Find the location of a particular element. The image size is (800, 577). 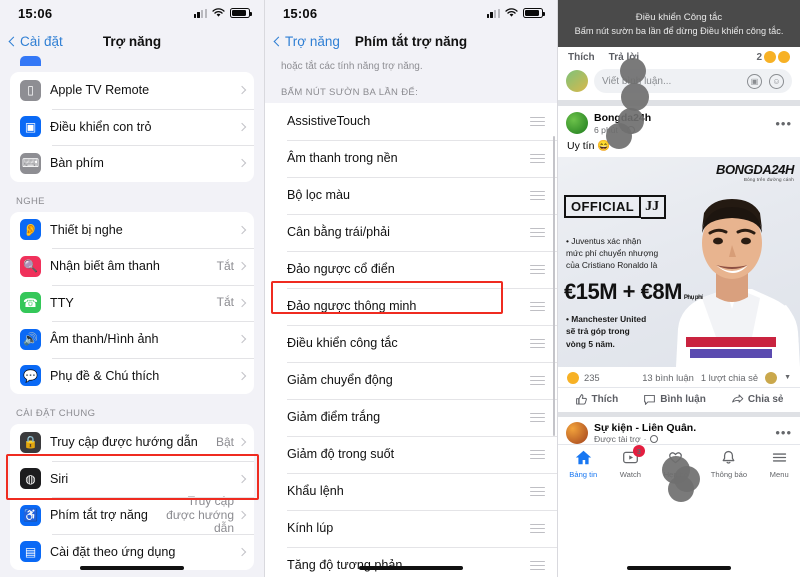

shortcut-item-label: Giảm độ trong suốt is located at coordinates (341, 454).